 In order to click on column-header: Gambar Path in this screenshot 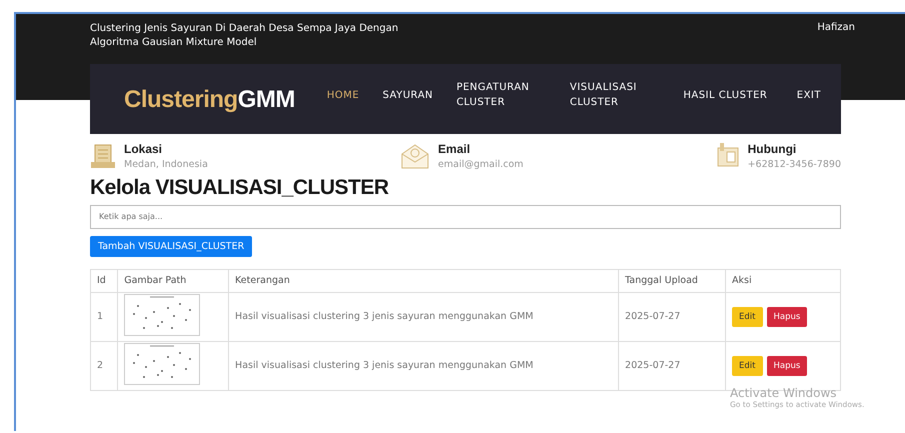, I will do `click(173, 280)`.